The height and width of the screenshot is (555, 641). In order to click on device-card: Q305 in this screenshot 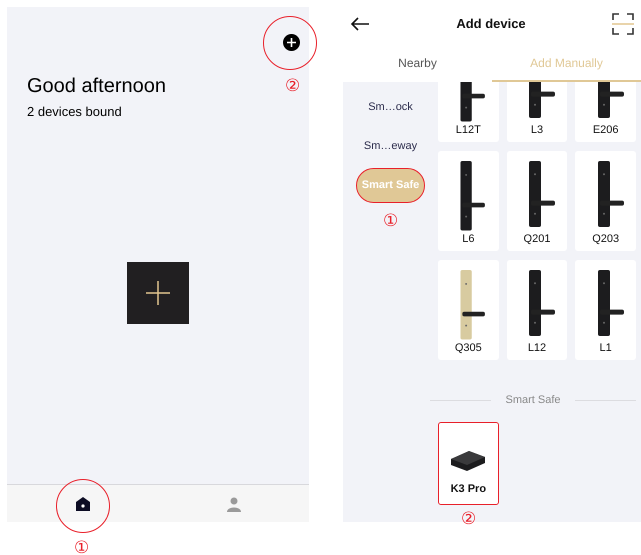, I will do `click(468, 310)`.